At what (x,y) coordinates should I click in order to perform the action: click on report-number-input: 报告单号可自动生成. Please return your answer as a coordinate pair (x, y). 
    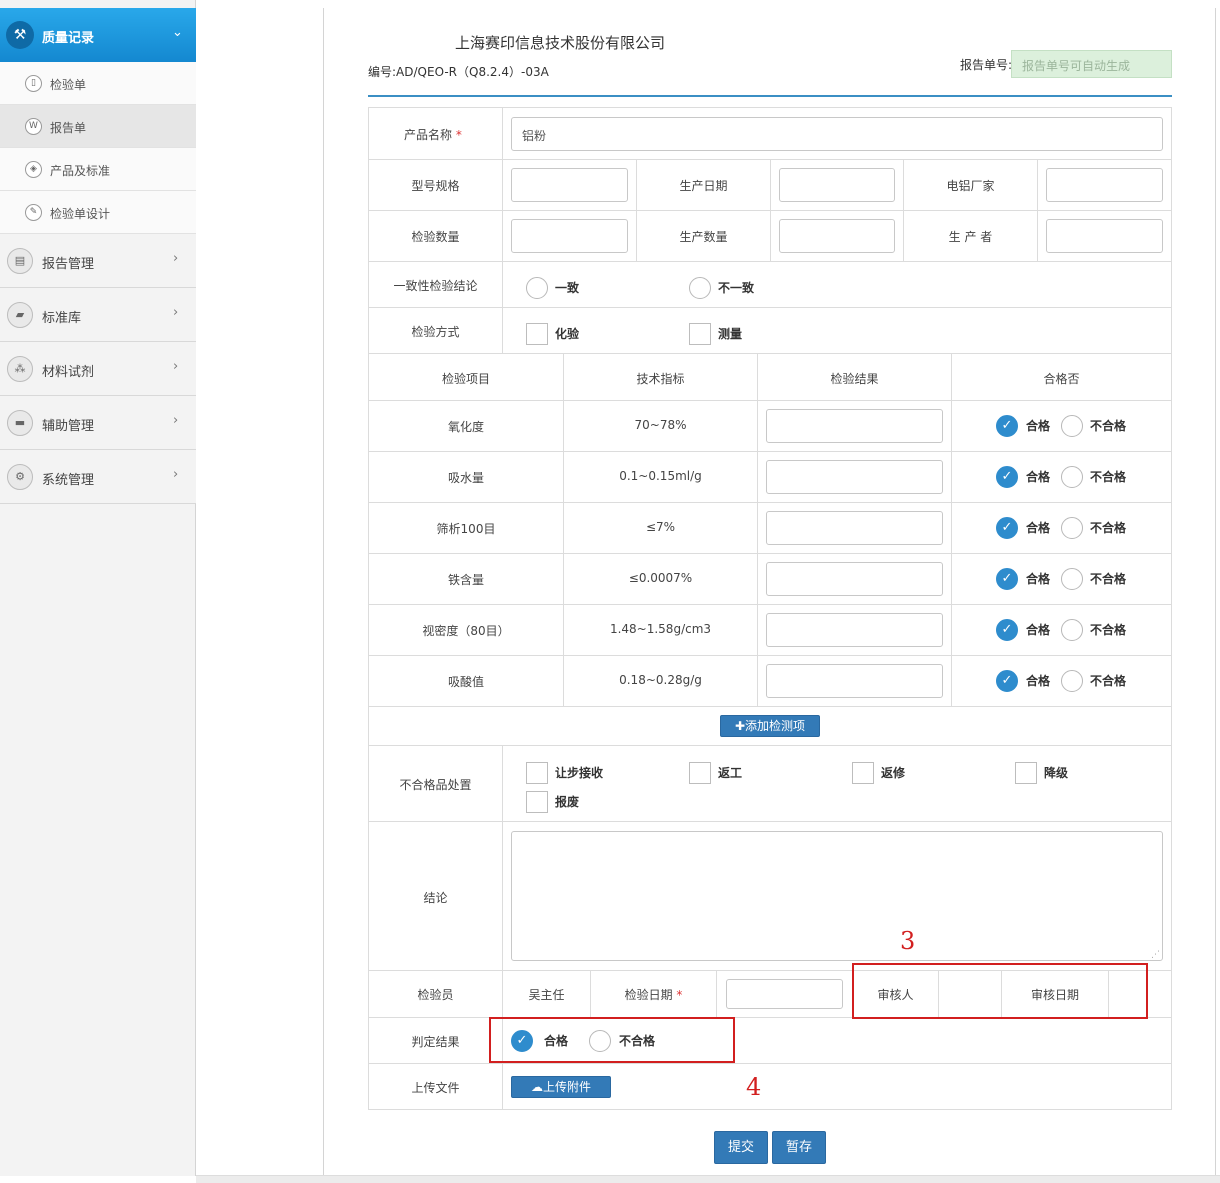
    Looking at the image, I should click on (1091, 64).